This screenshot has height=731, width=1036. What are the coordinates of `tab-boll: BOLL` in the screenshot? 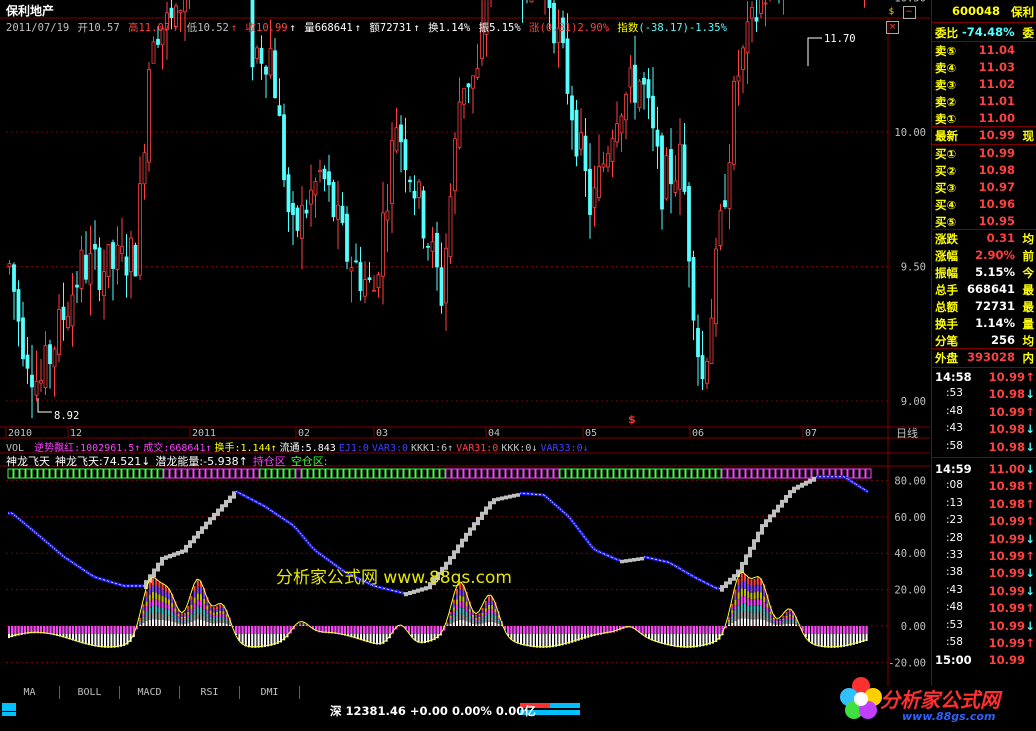 It's located at (90, 692).